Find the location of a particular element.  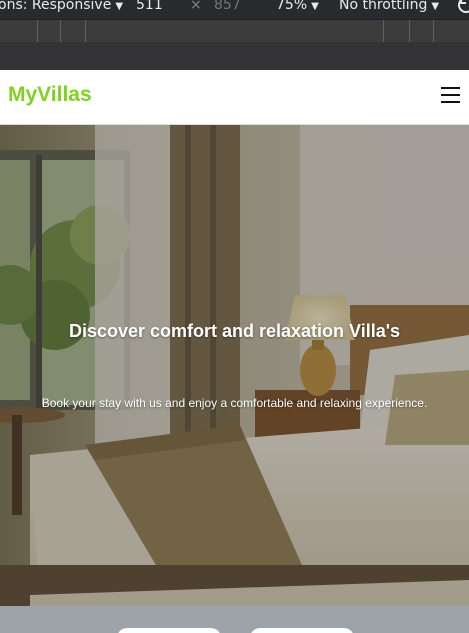

devtools-ruler-gap is located at coordinates (234, 56).